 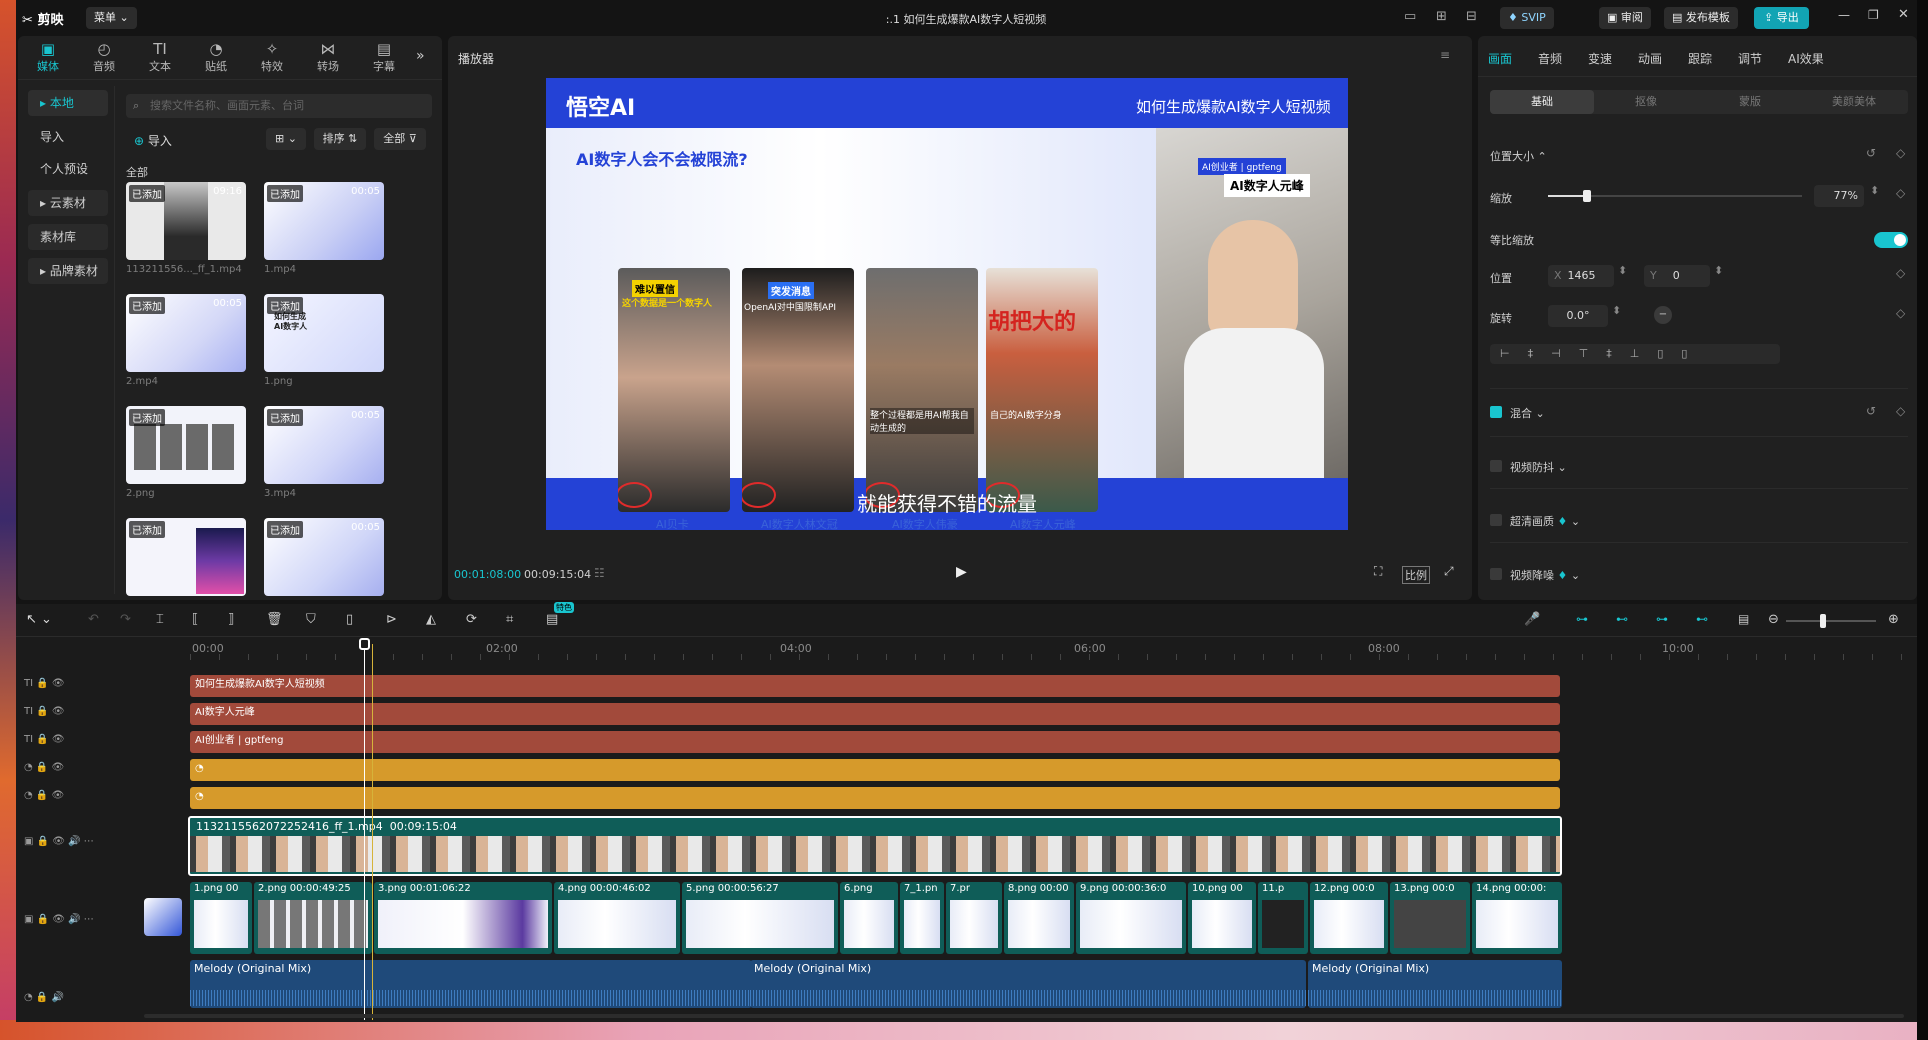 I want to click on tab-tracking: 跟踪, so click(x=1700, y=58).